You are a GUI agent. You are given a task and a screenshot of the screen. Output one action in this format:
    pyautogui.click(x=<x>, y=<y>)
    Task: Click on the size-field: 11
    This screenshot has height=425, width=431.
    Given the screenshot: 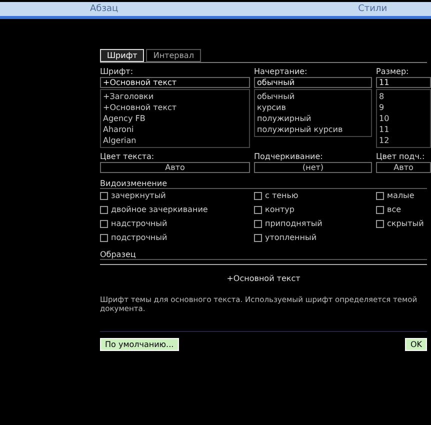 What is the action you would take?
    pyautogui.click(x=403, y=82)
    